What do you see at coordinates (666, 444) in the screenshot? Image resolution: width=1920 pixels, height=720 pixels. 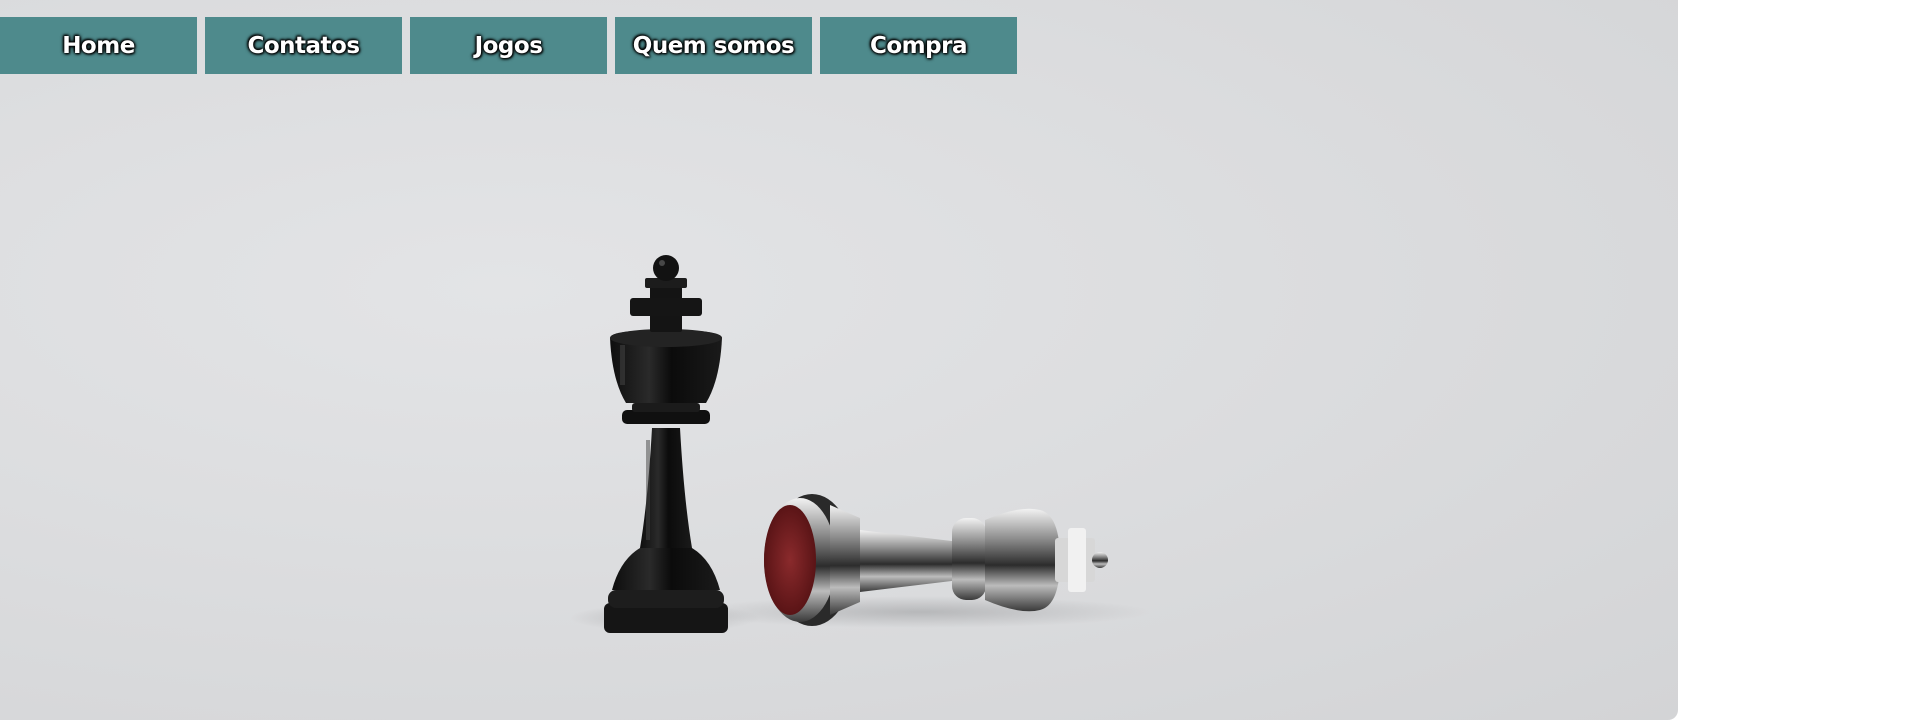 I see `black-king-piece` at bounding box center [666, 444].